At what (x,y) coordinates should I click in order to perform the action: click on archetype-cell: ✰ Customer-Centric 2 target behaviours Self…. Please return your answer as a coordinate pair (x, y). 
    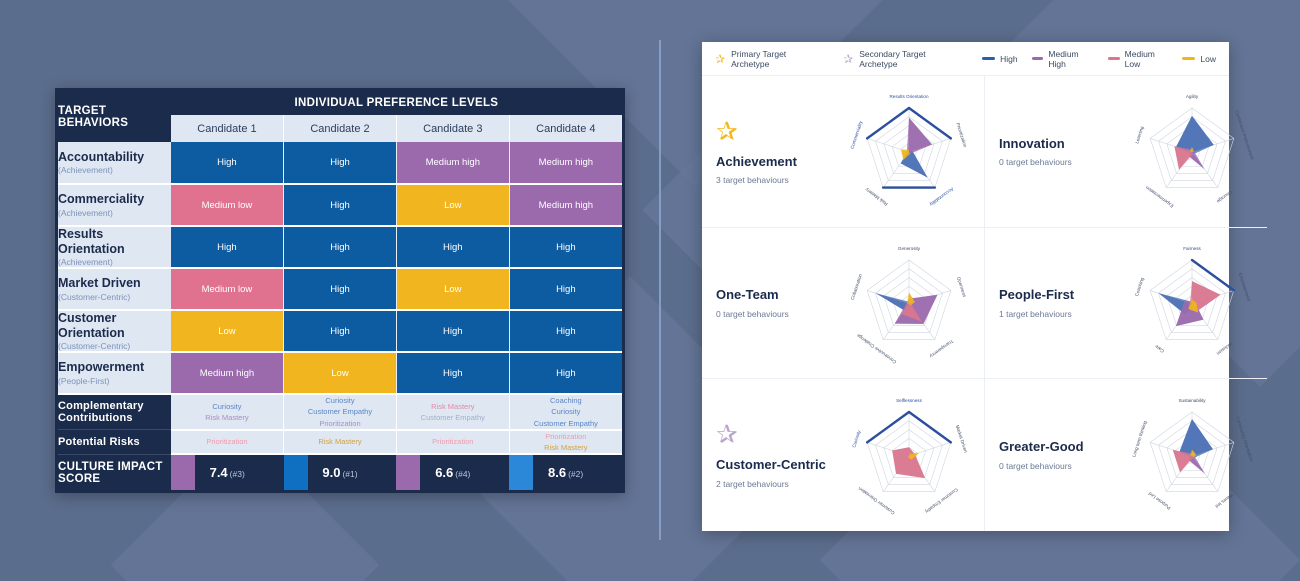
    Looking at the image, I should click on (843, 455).